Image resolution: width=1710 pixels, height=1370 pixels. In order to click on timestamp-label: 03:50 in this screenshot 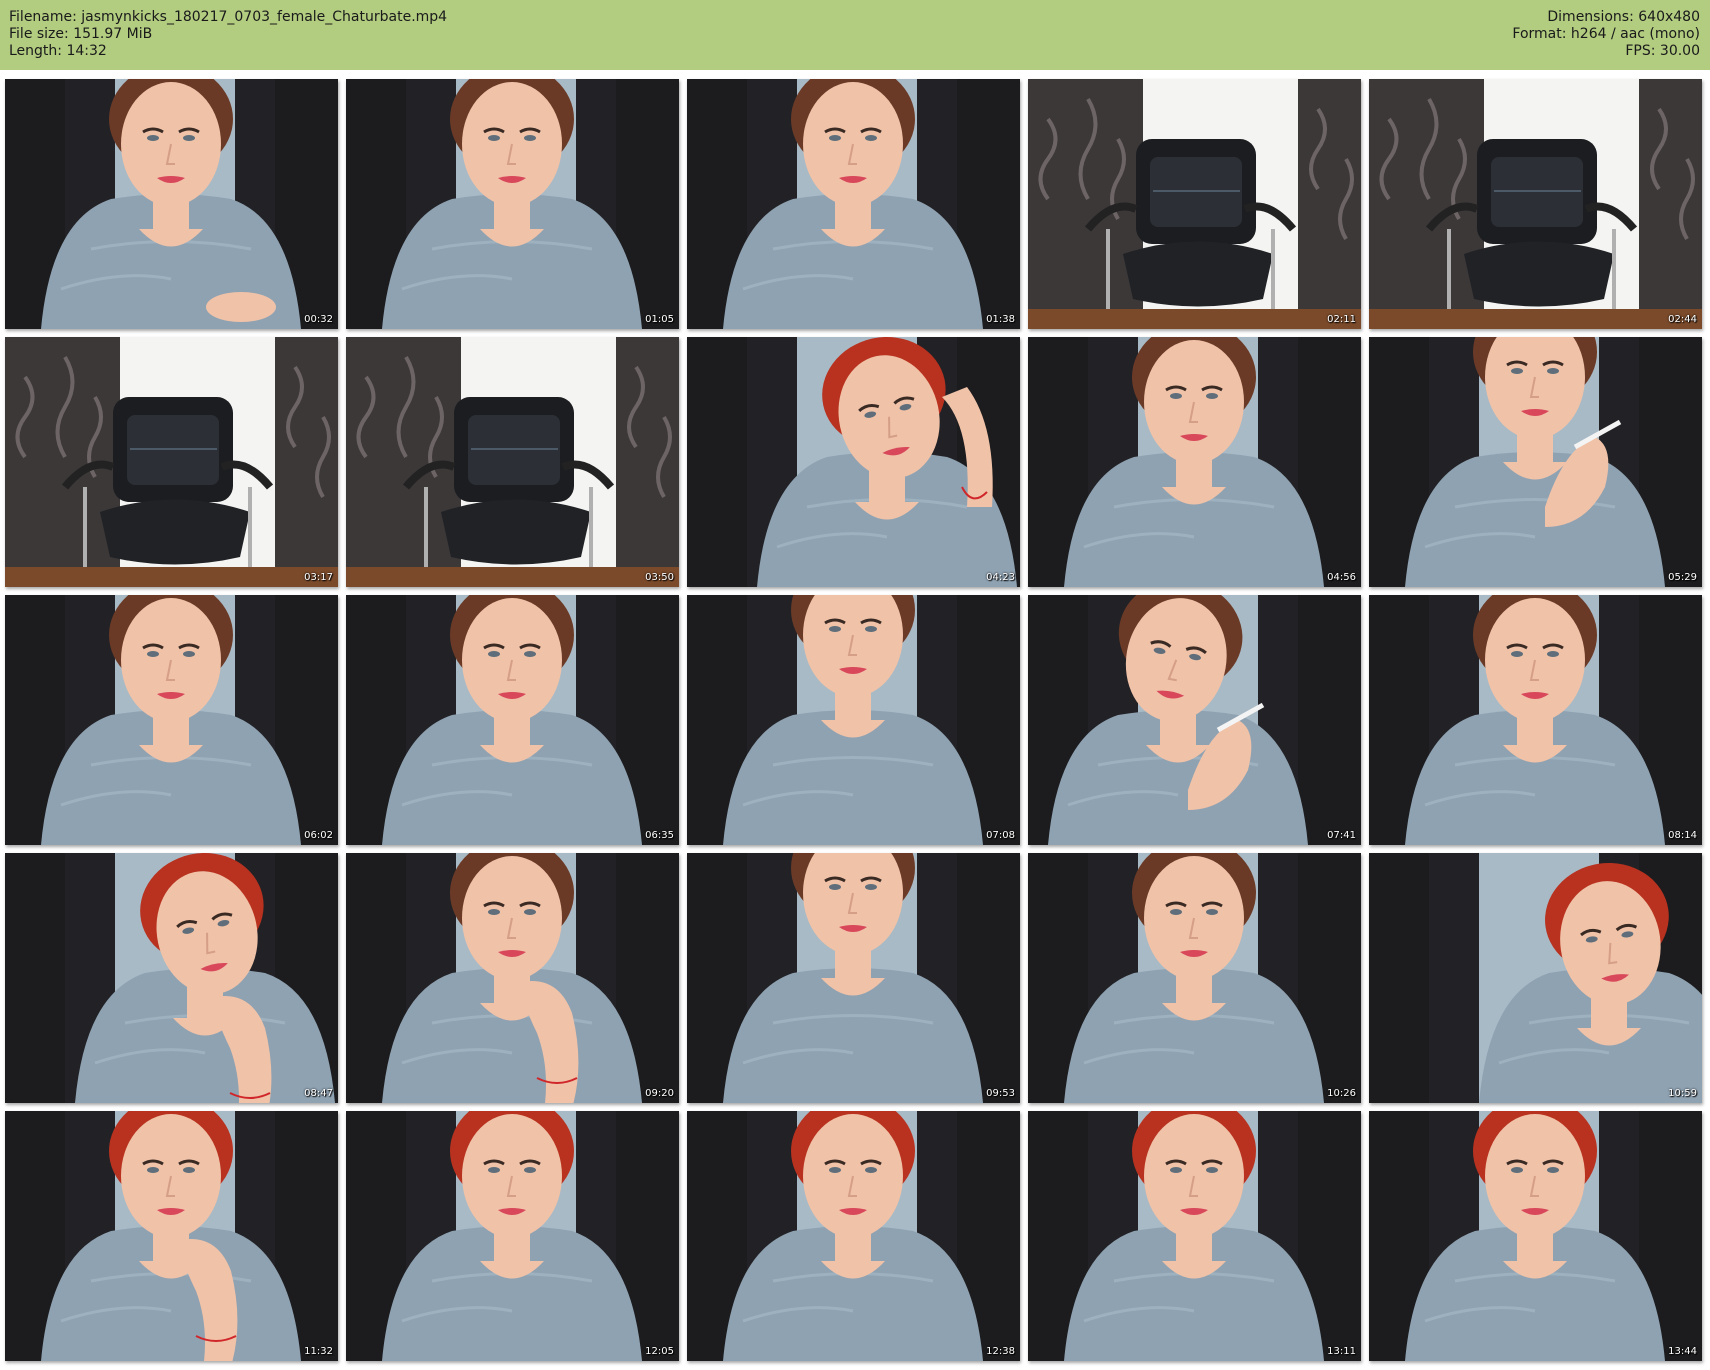, I will do `click(659, 577)`.